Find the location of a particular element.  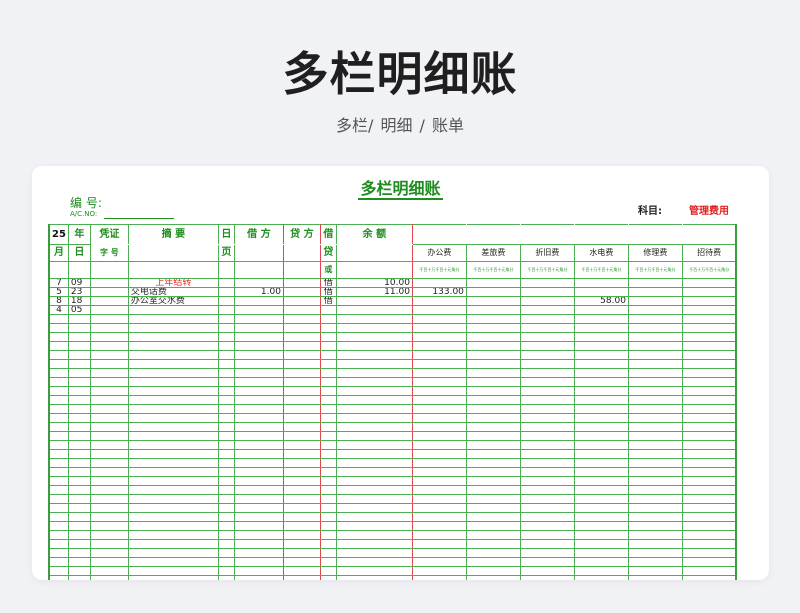

day-cell: 18 is located at coordinates (79, 301).